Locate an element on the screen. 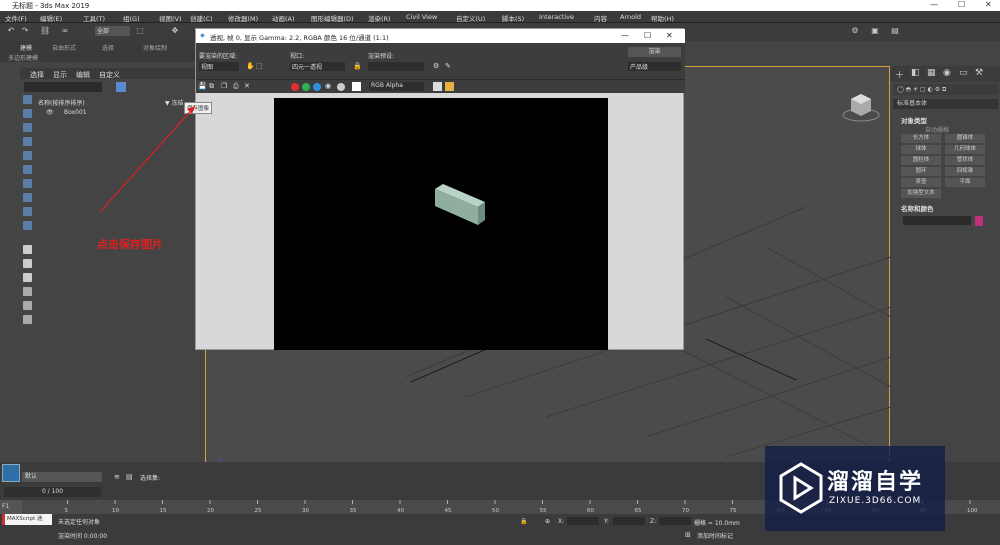  object-name-input is located at coordinates (937, 220).